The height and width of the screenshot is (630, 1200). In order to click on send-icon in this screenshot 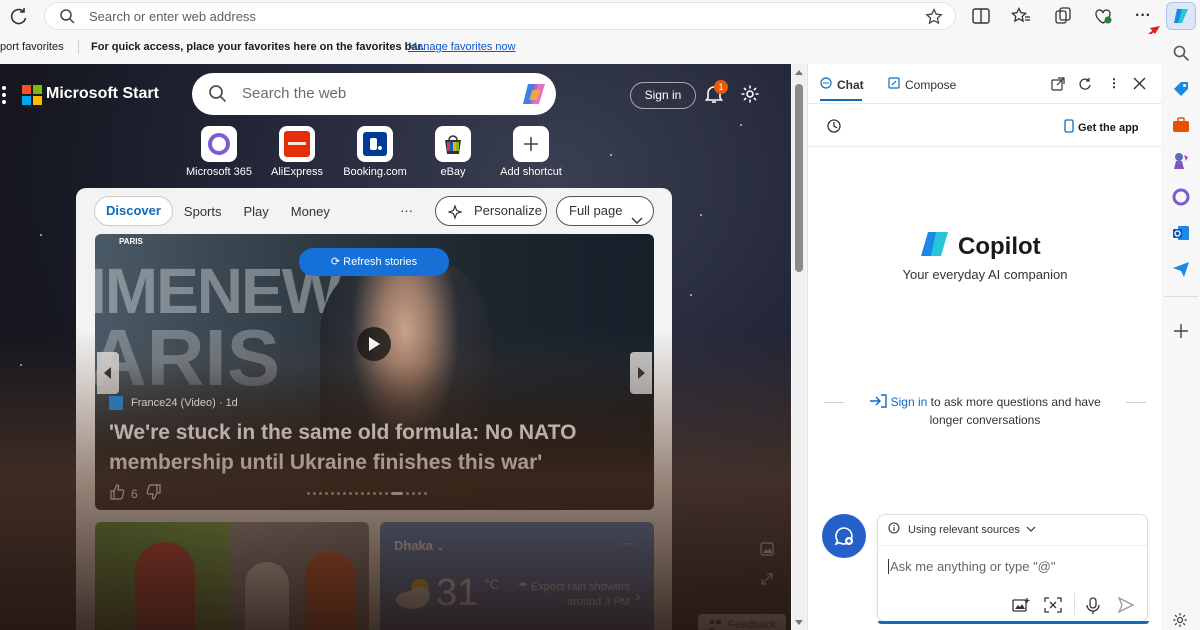, I will do `click(1126, 607)`.